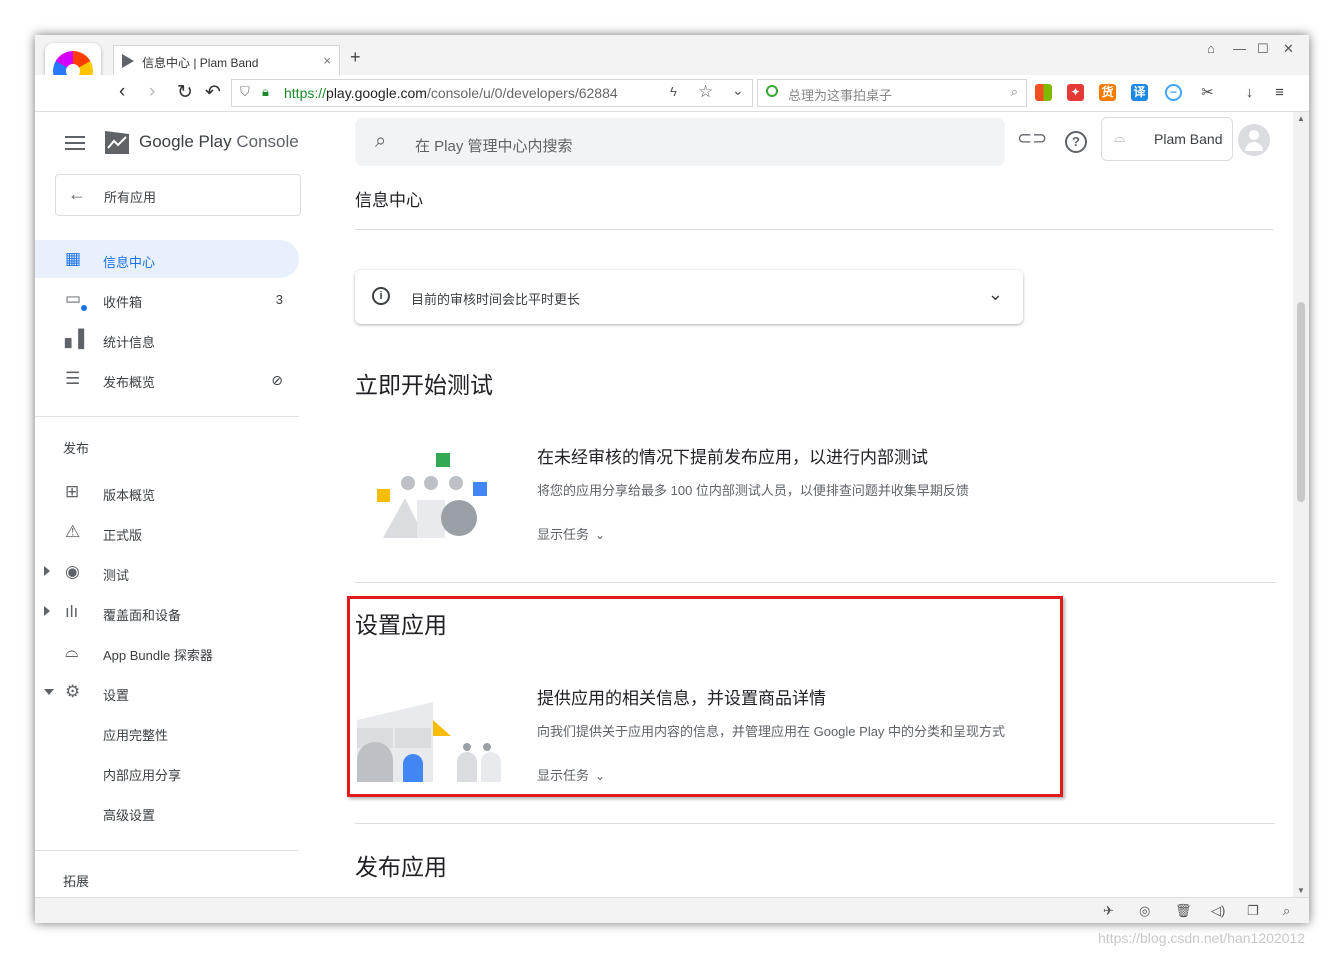  I want to click on minus-circle-icon: −, so click(1173, 92).